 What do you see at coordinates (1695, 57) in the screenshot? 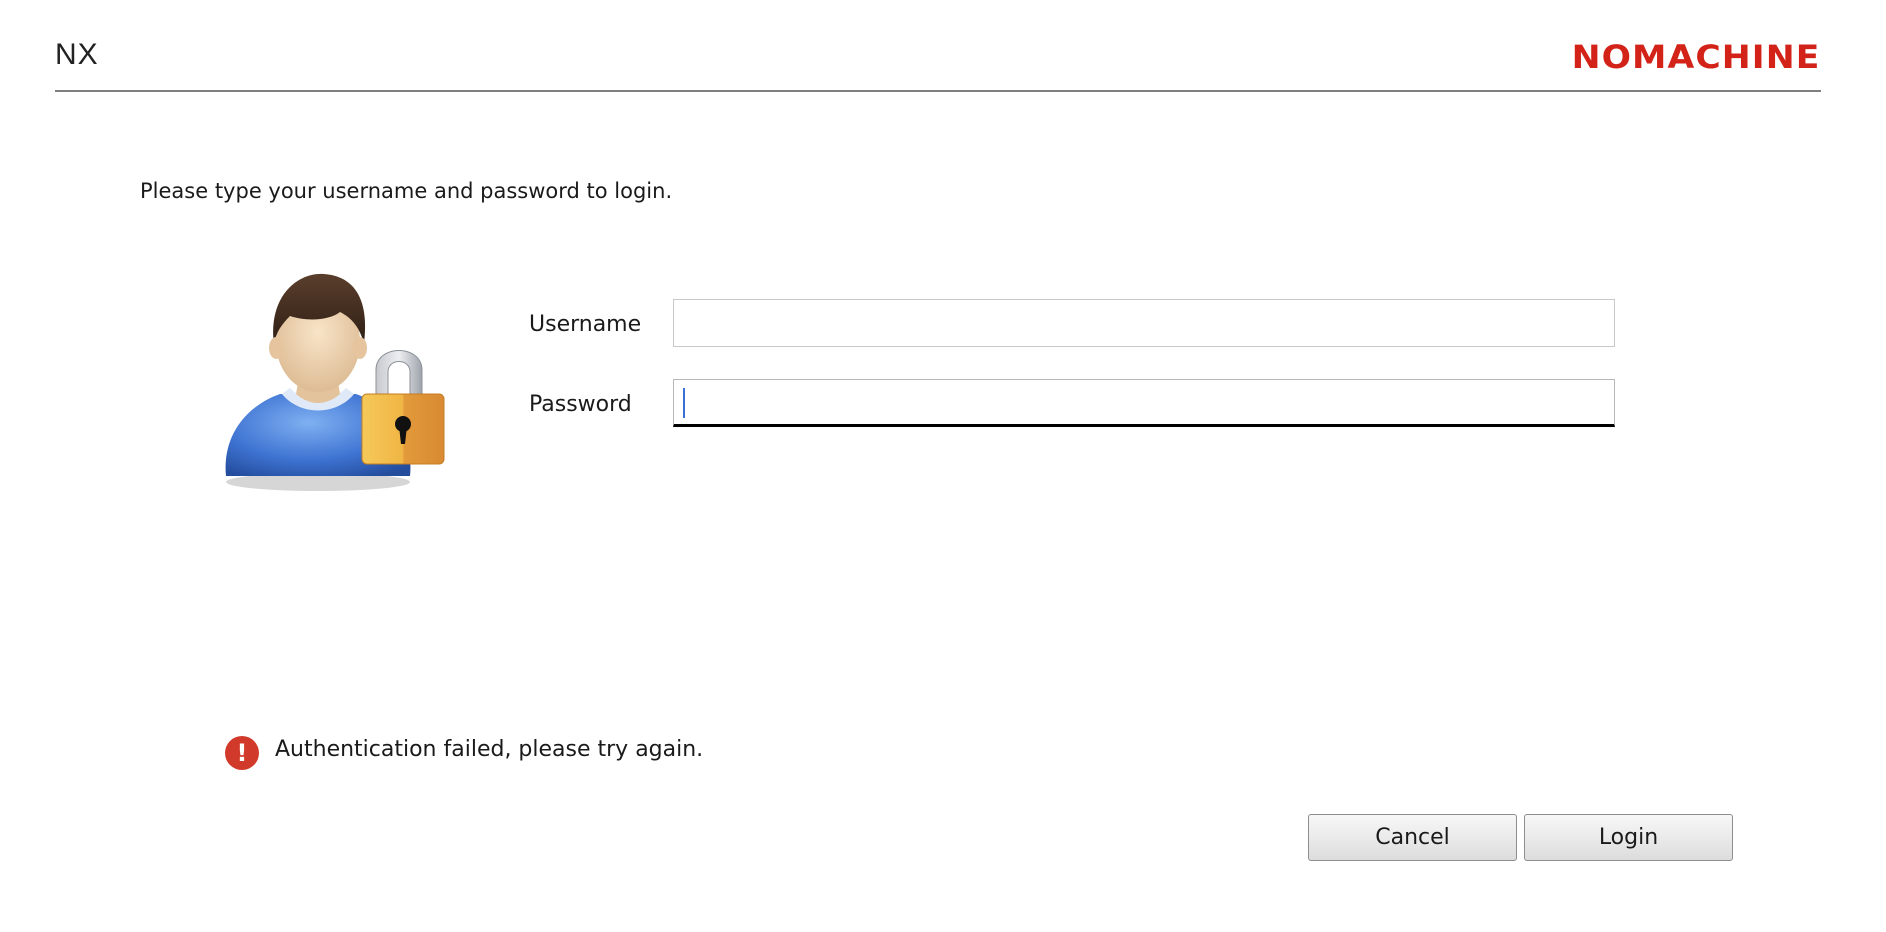
I see `nomachine-logo: NOMACHINE` at bounding box center [1695, 57].